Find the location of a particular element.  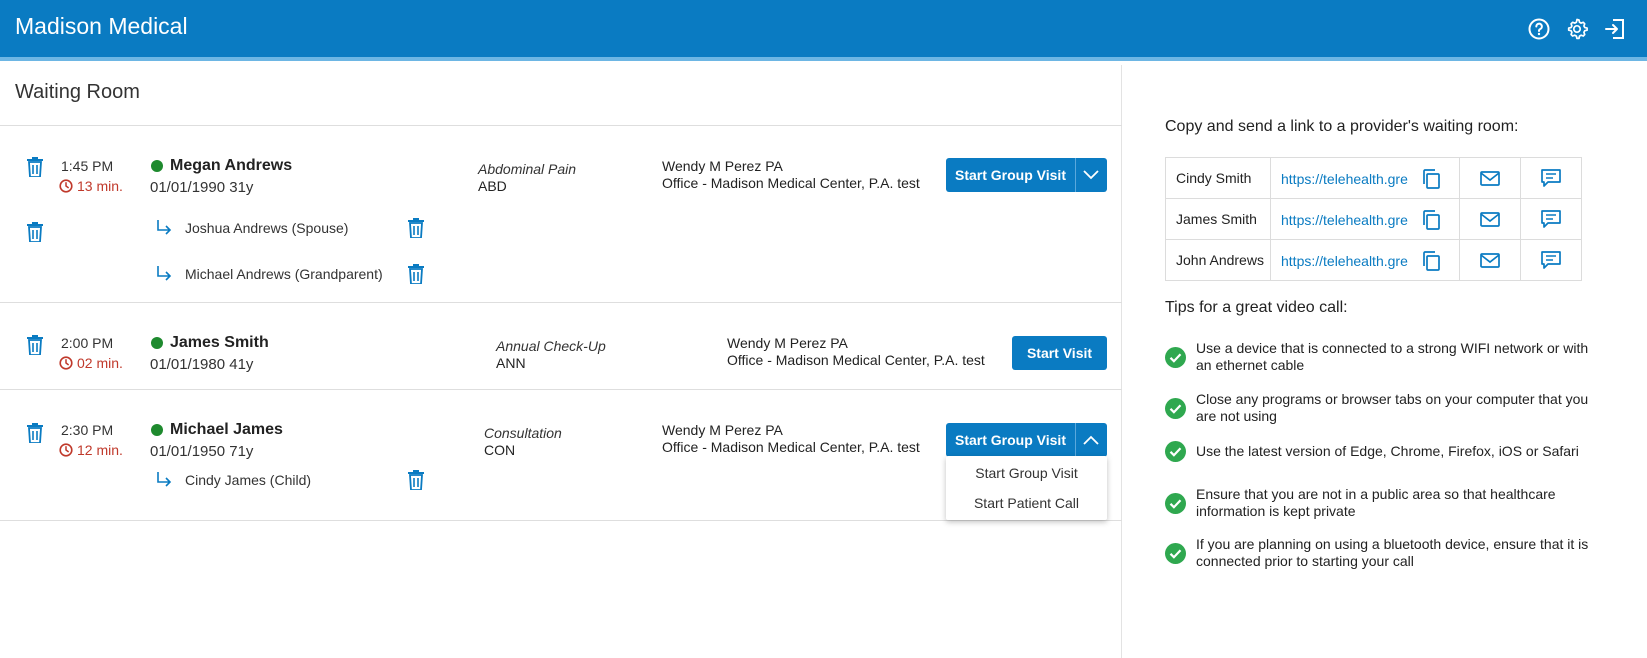

visit-reason: Consultation is located at coordinates (523, 433).